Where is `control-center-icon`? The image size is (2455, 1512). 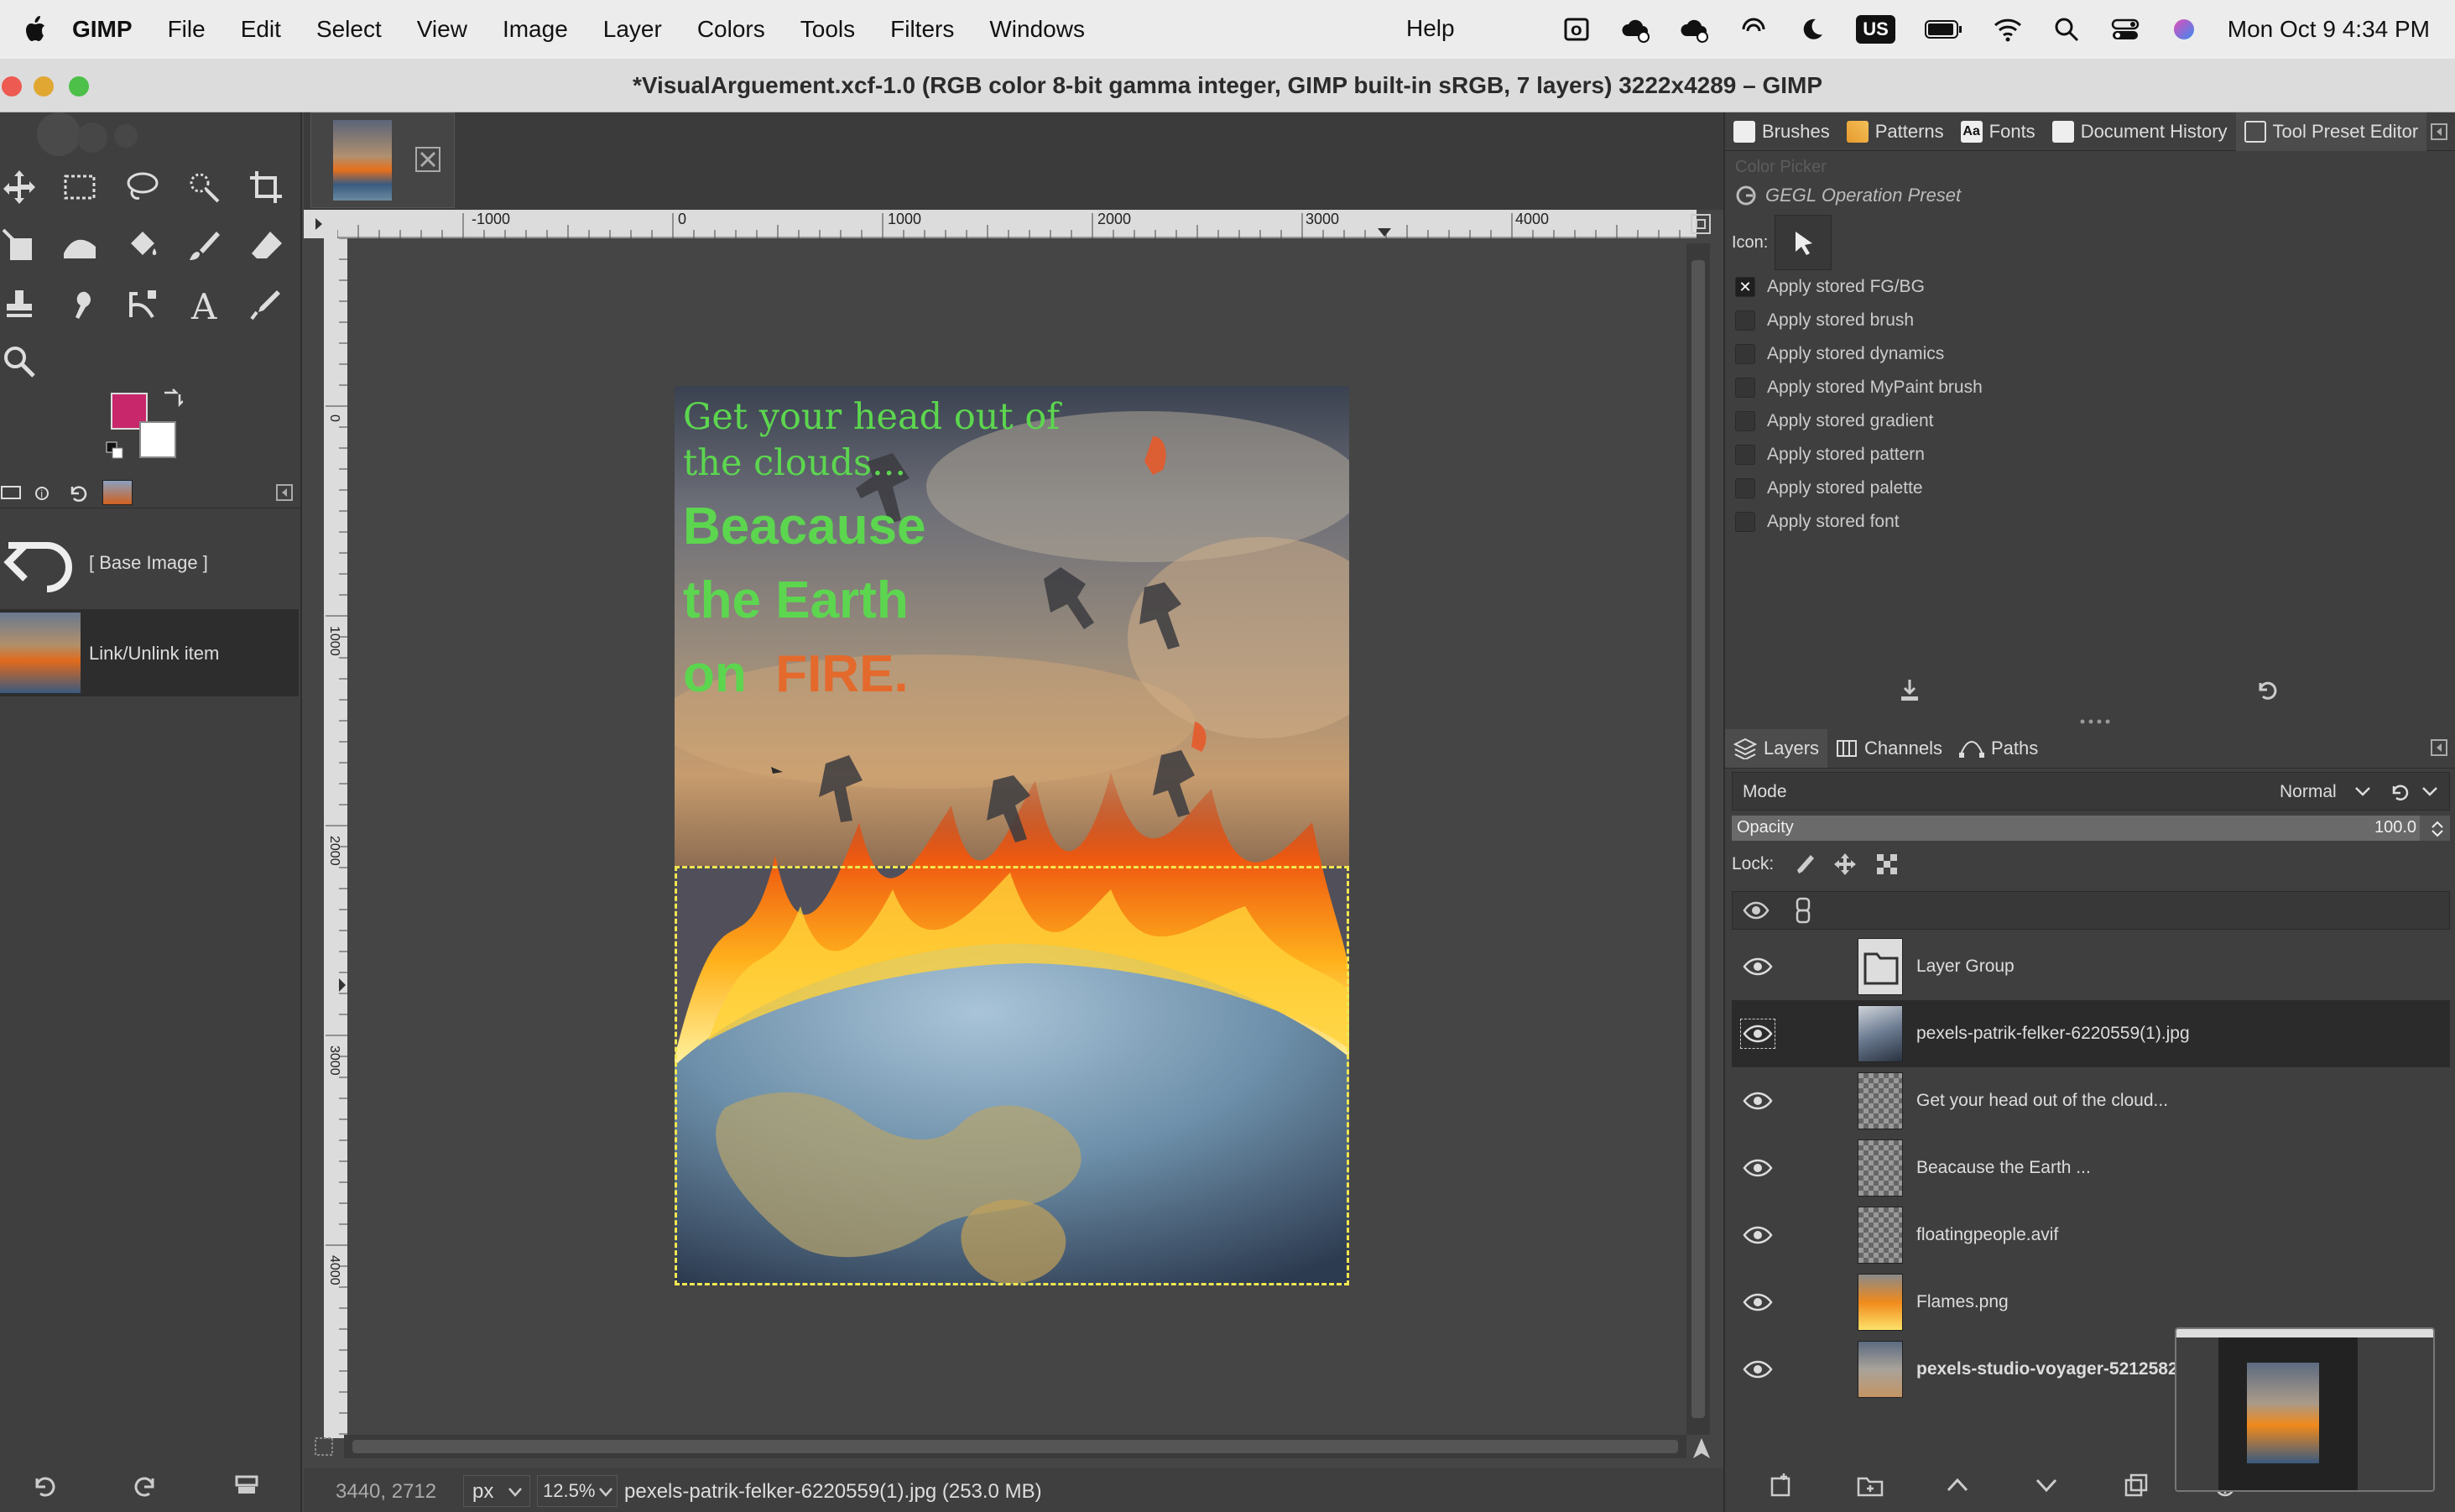 control-center-icon is located at coordinates (2125, 29).